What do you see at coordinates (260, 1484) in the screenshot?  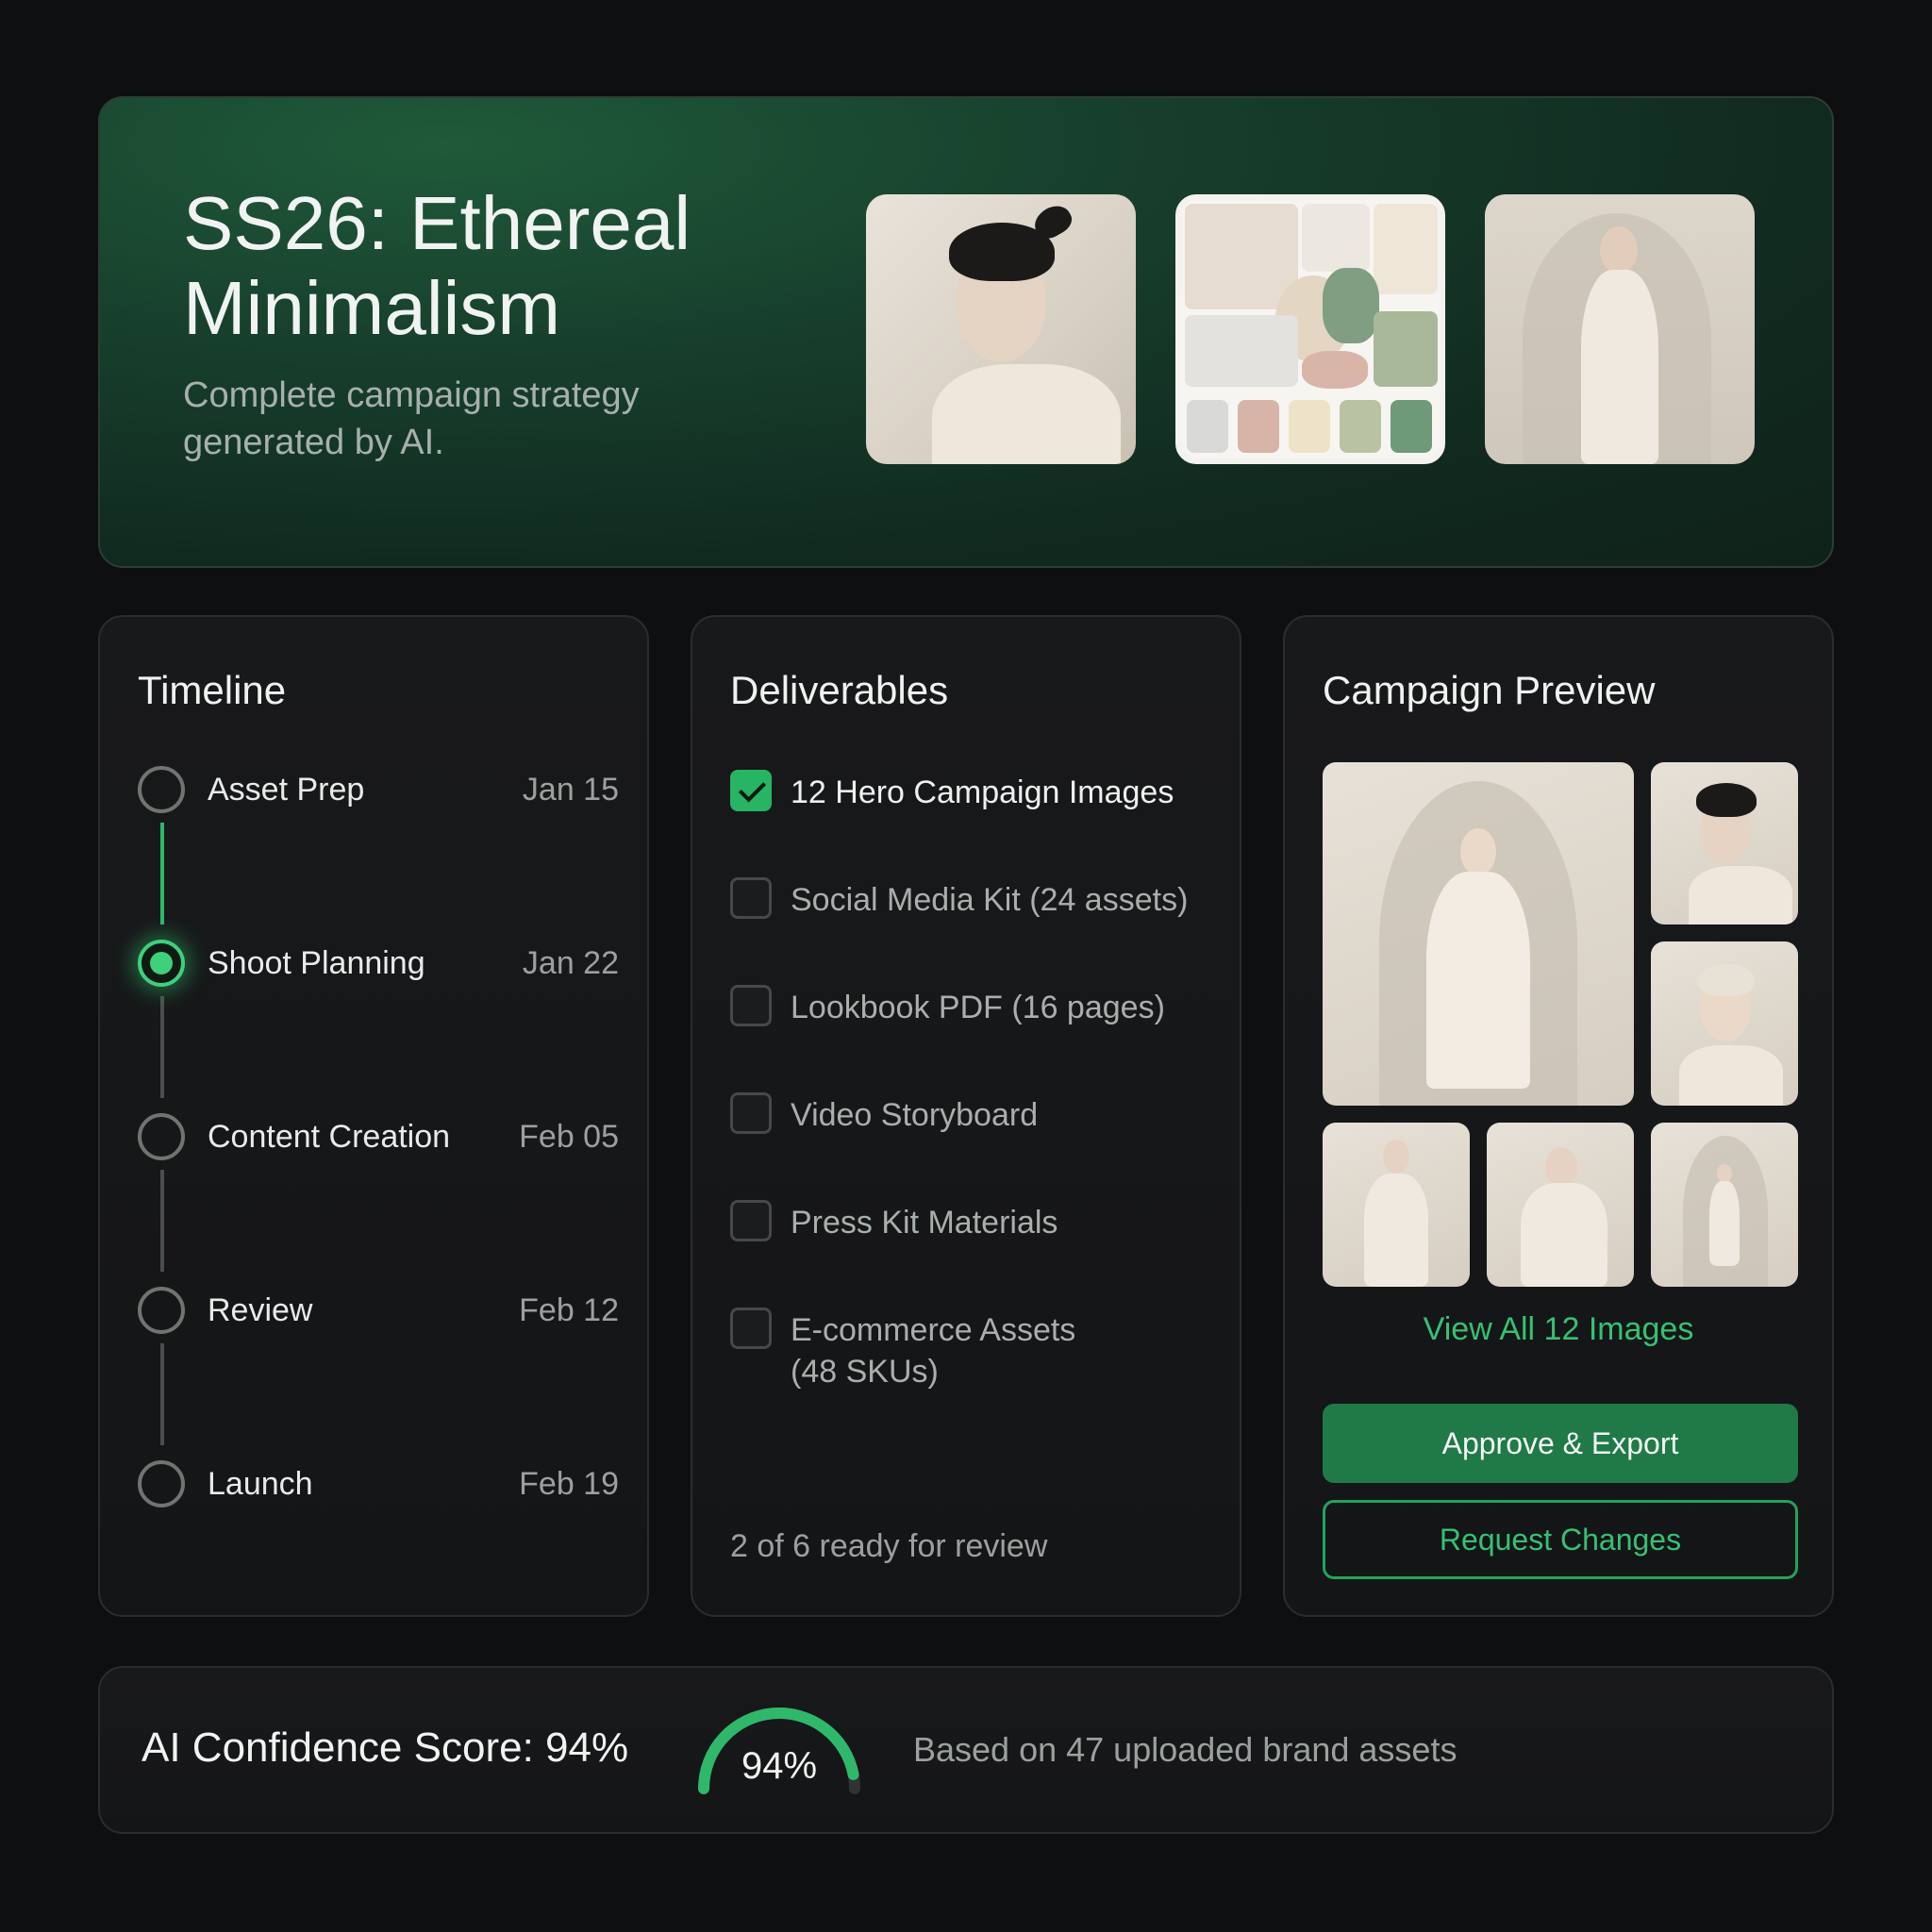 I see `timeline-item-label: Launch` at bounding box center [260, 1484].